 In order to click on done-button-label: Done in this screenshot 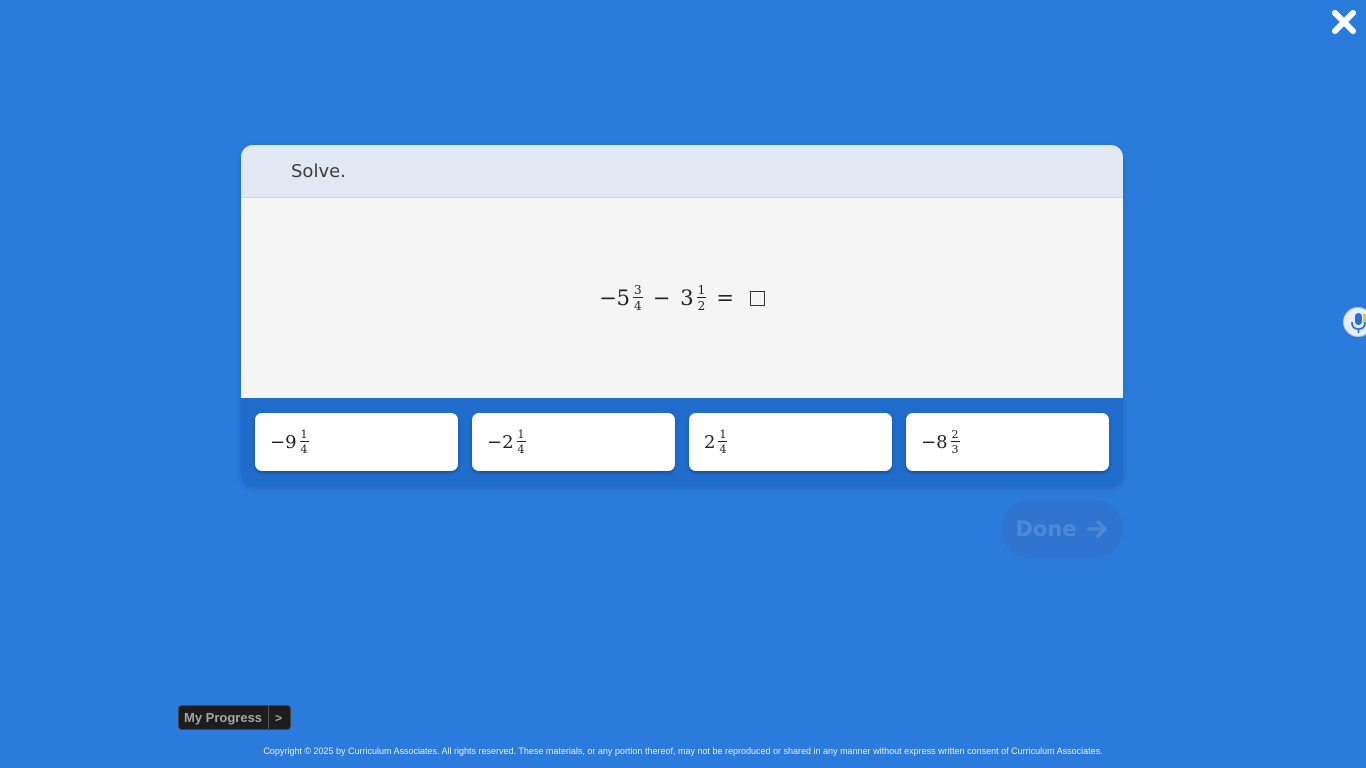, I will do `click(1046, 529)`.